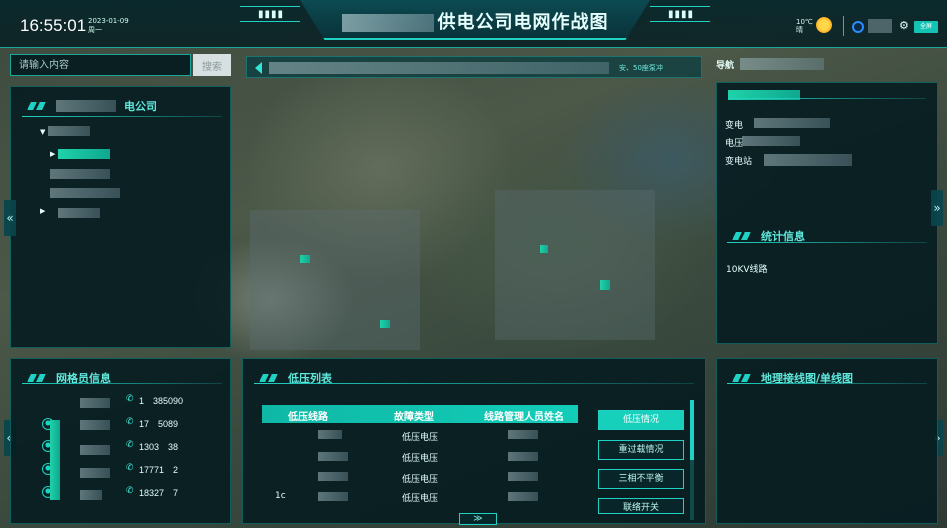 The image size is (947, 528). Describe the element at coordinates (641, 68) in the screenshot. I see `notice-text: 安、50座泵冲` at that location.